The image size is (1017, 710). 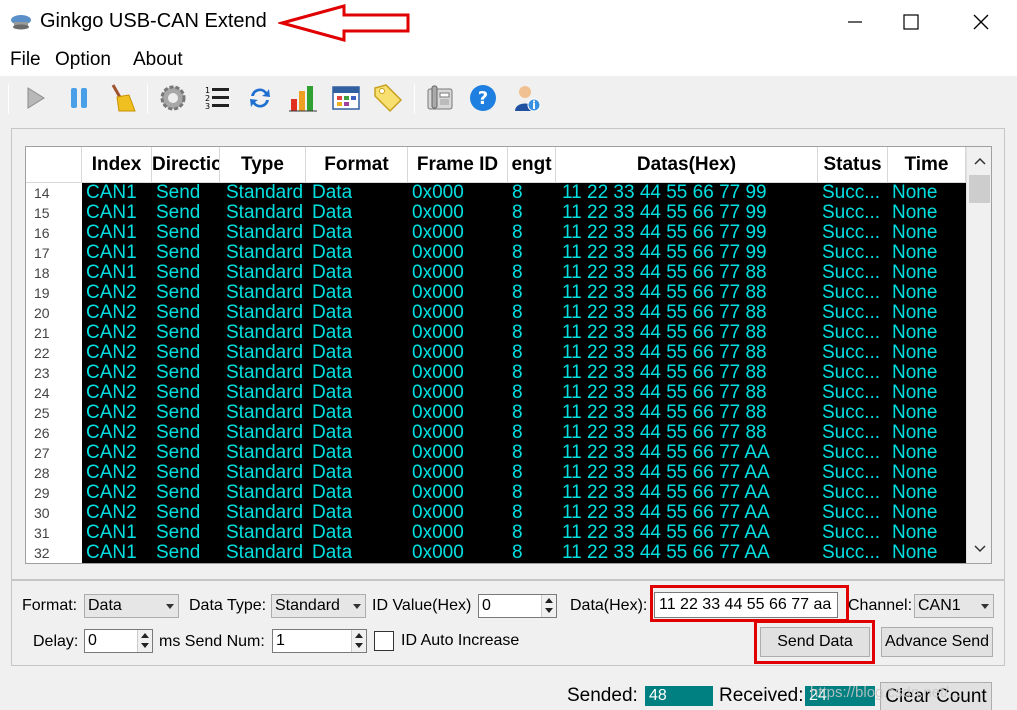 I want to click on channel-select: CAN1, so click(x=954, y=606).